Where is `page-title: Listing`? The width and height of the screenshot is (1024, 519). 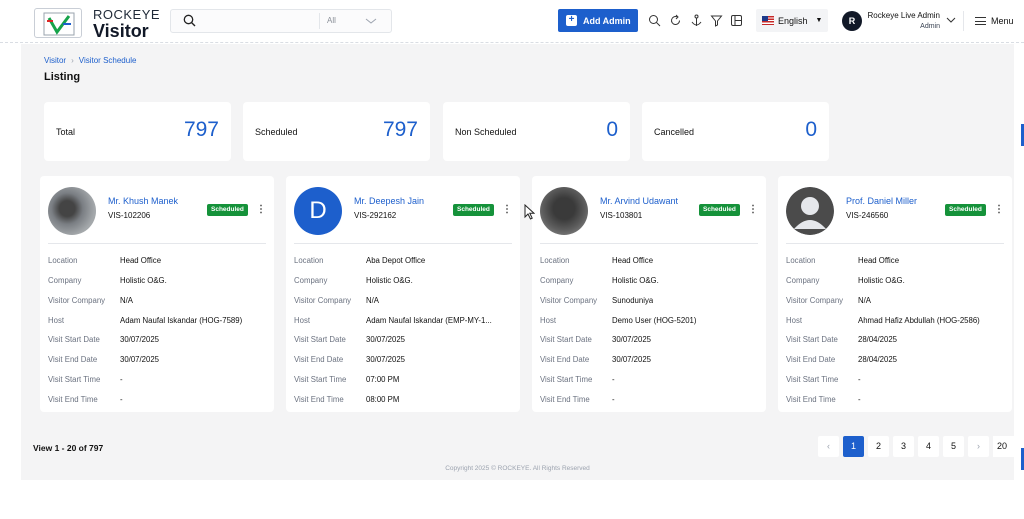 page-title: Listing is located at coordinates (62, 77).